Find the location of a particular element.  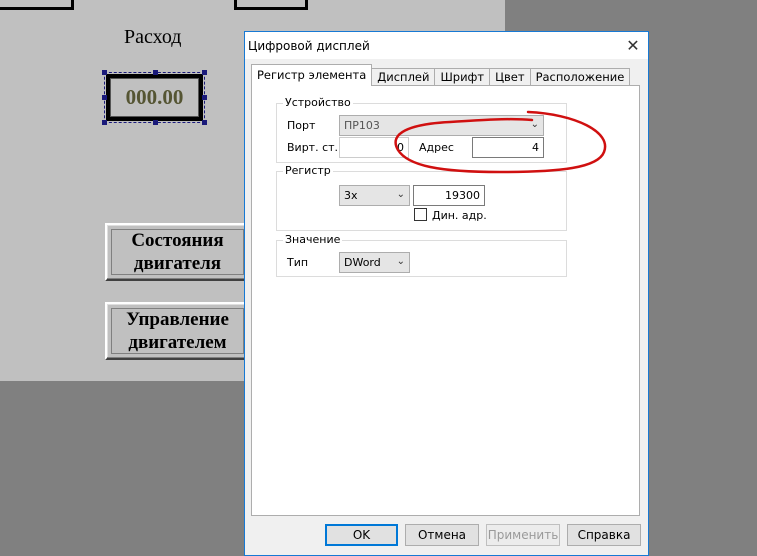

virtual-station-label: Вирт. ст. is located at coordinates (313, 147).